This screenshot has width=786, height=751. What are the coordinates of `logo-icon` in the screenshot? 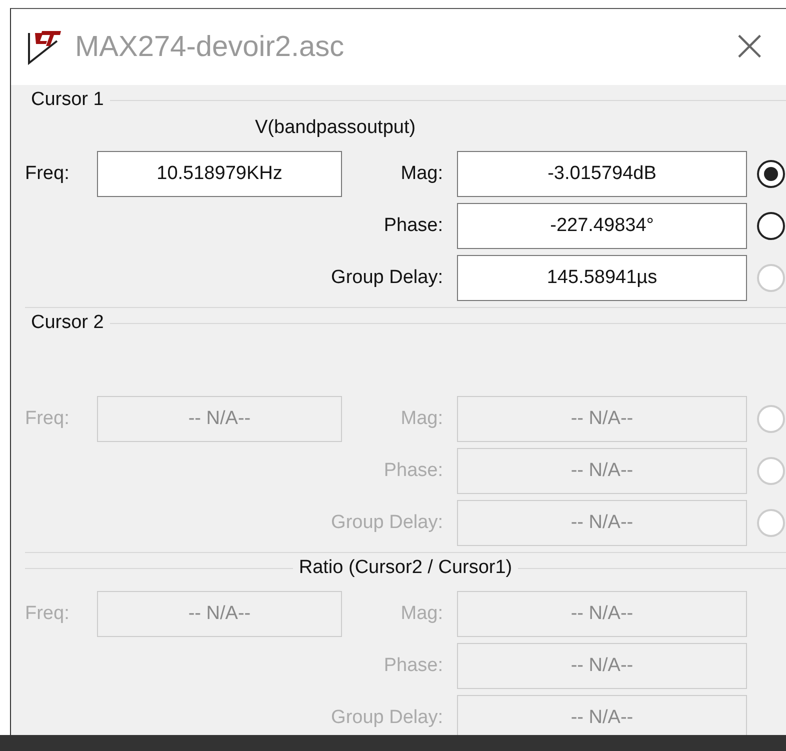 It's located at (44, 47).